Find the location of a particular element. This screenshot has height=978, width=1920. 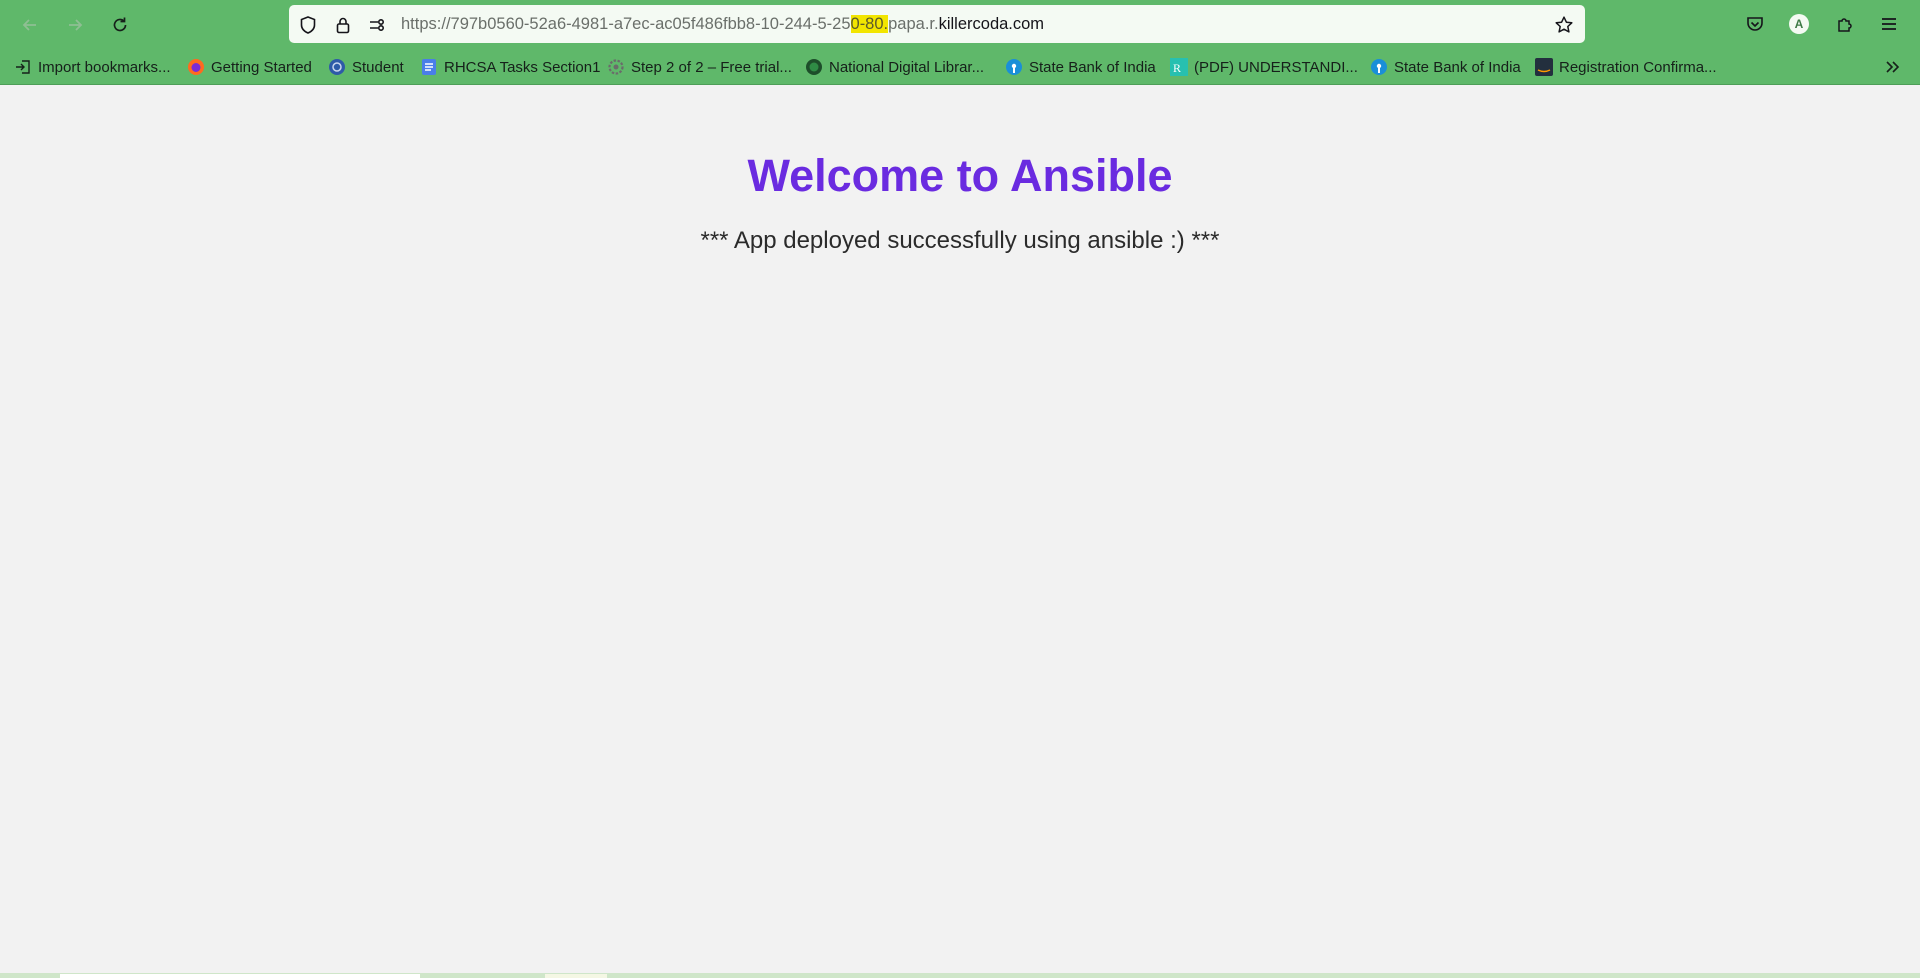

url-domain: killercoda.com is located at coordinates (991, 24).